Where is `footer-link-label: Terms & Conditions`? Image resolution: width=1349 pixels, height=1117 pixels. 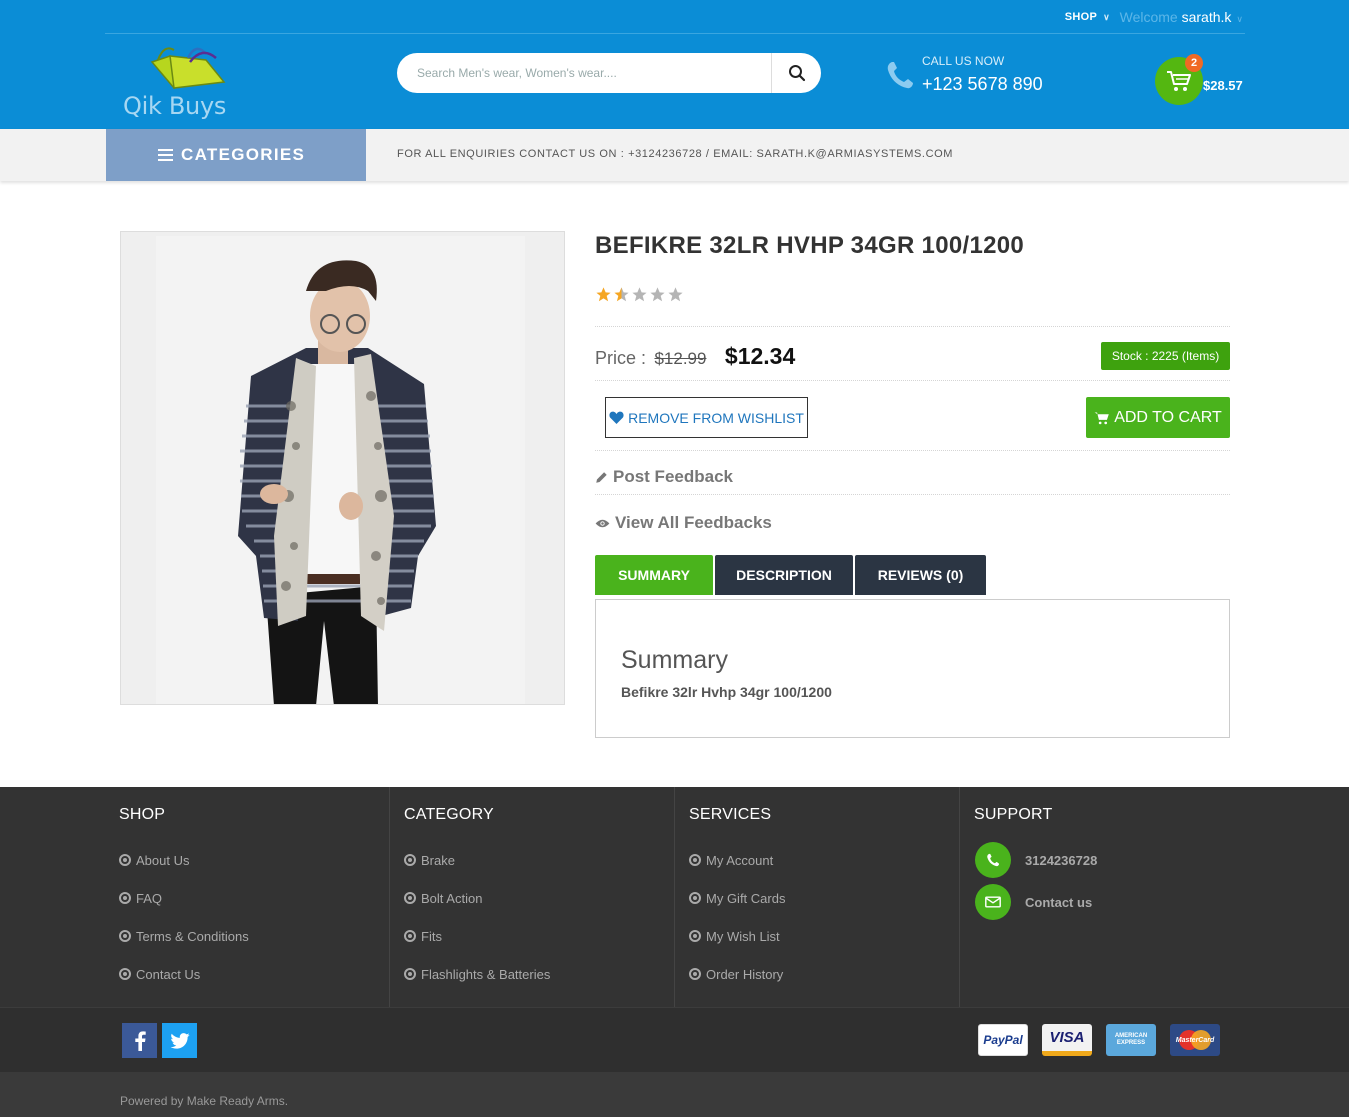
footer-link-label: Terms & Conditions is located at coordinates (192, 936).